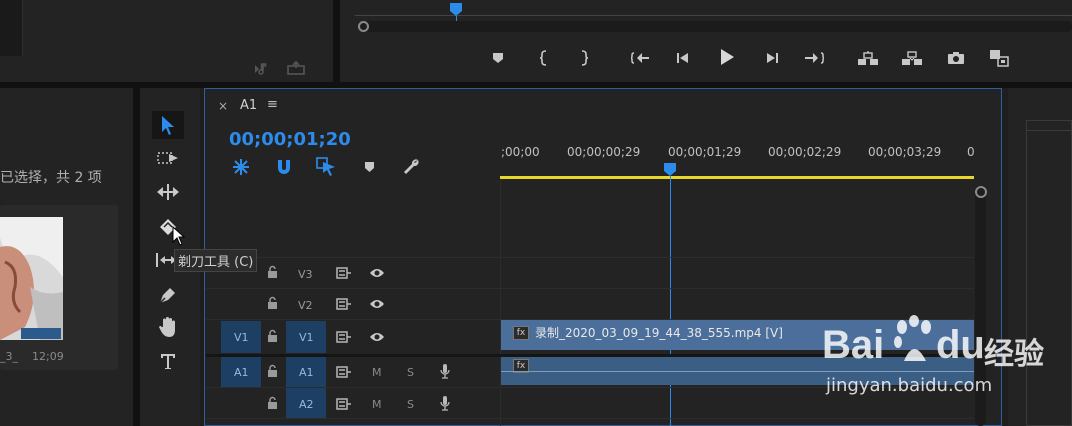 This screenshot has height=426, width=1072. I want to click on program-monitor-panel, so click(706, 41).